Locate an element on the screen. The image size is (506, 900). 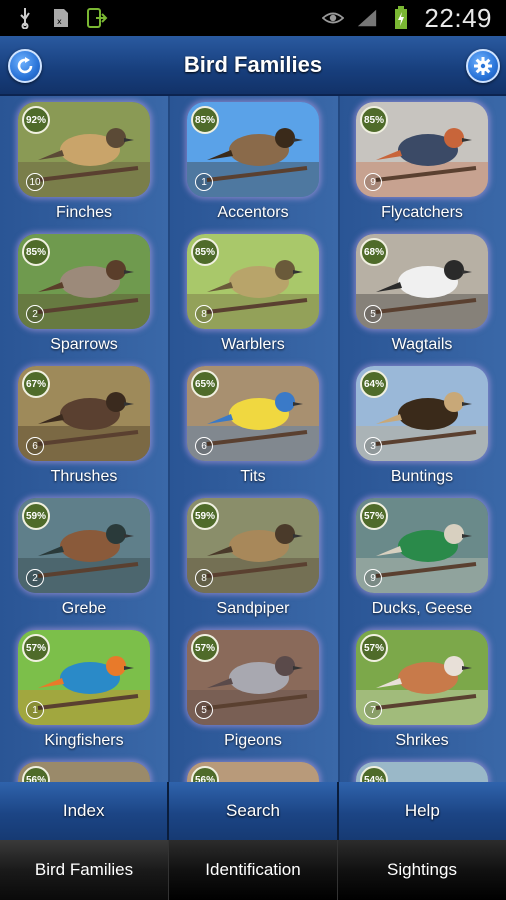
battery-charging-icon is located at coordinates (401, 17).